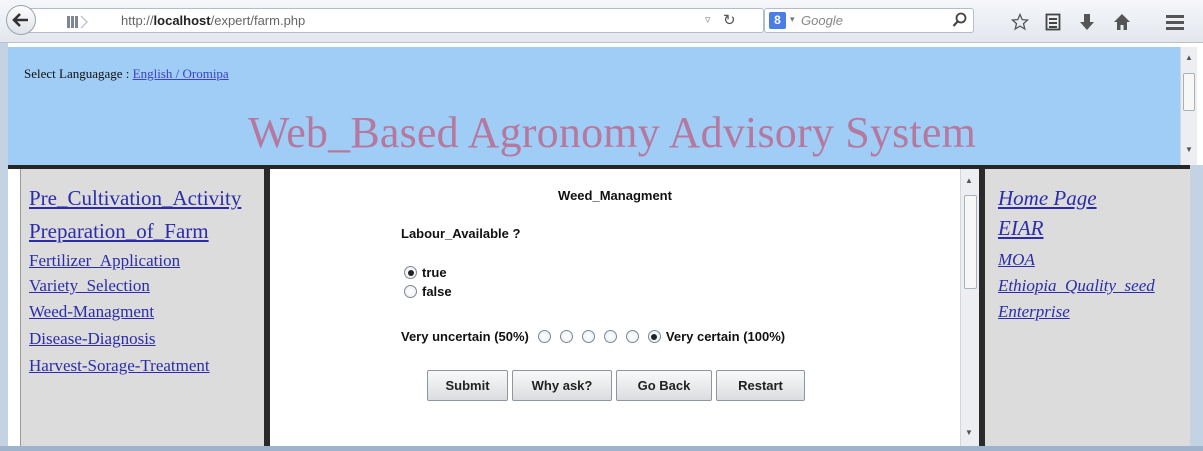  What do you see at coordinates (869, 20) in the screenshot?
I see `search-box: 8 ▾ Google` at bounding box center [869, 20].